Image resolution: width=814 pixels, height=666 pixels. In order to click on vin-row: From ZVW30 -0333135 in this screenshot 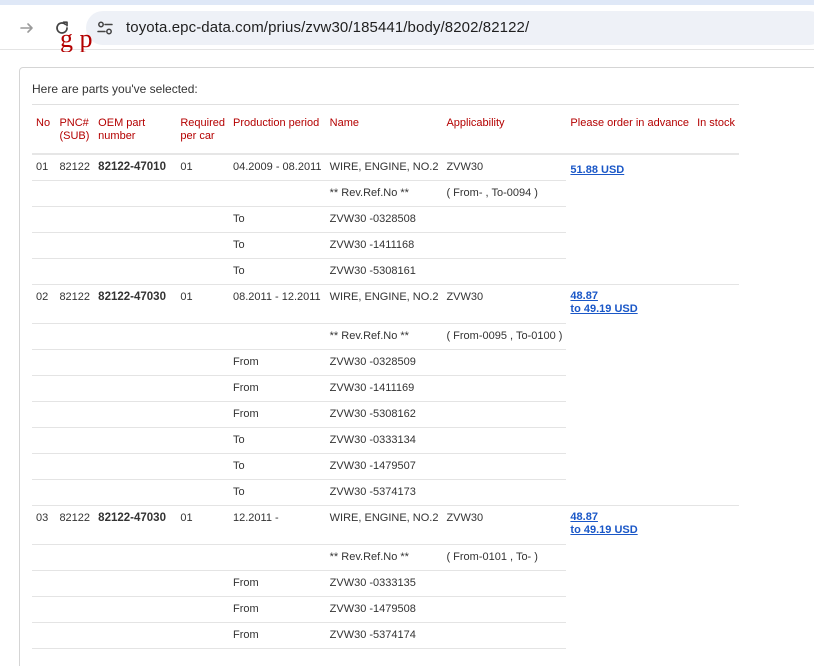, I will do `click(385, 582)`.